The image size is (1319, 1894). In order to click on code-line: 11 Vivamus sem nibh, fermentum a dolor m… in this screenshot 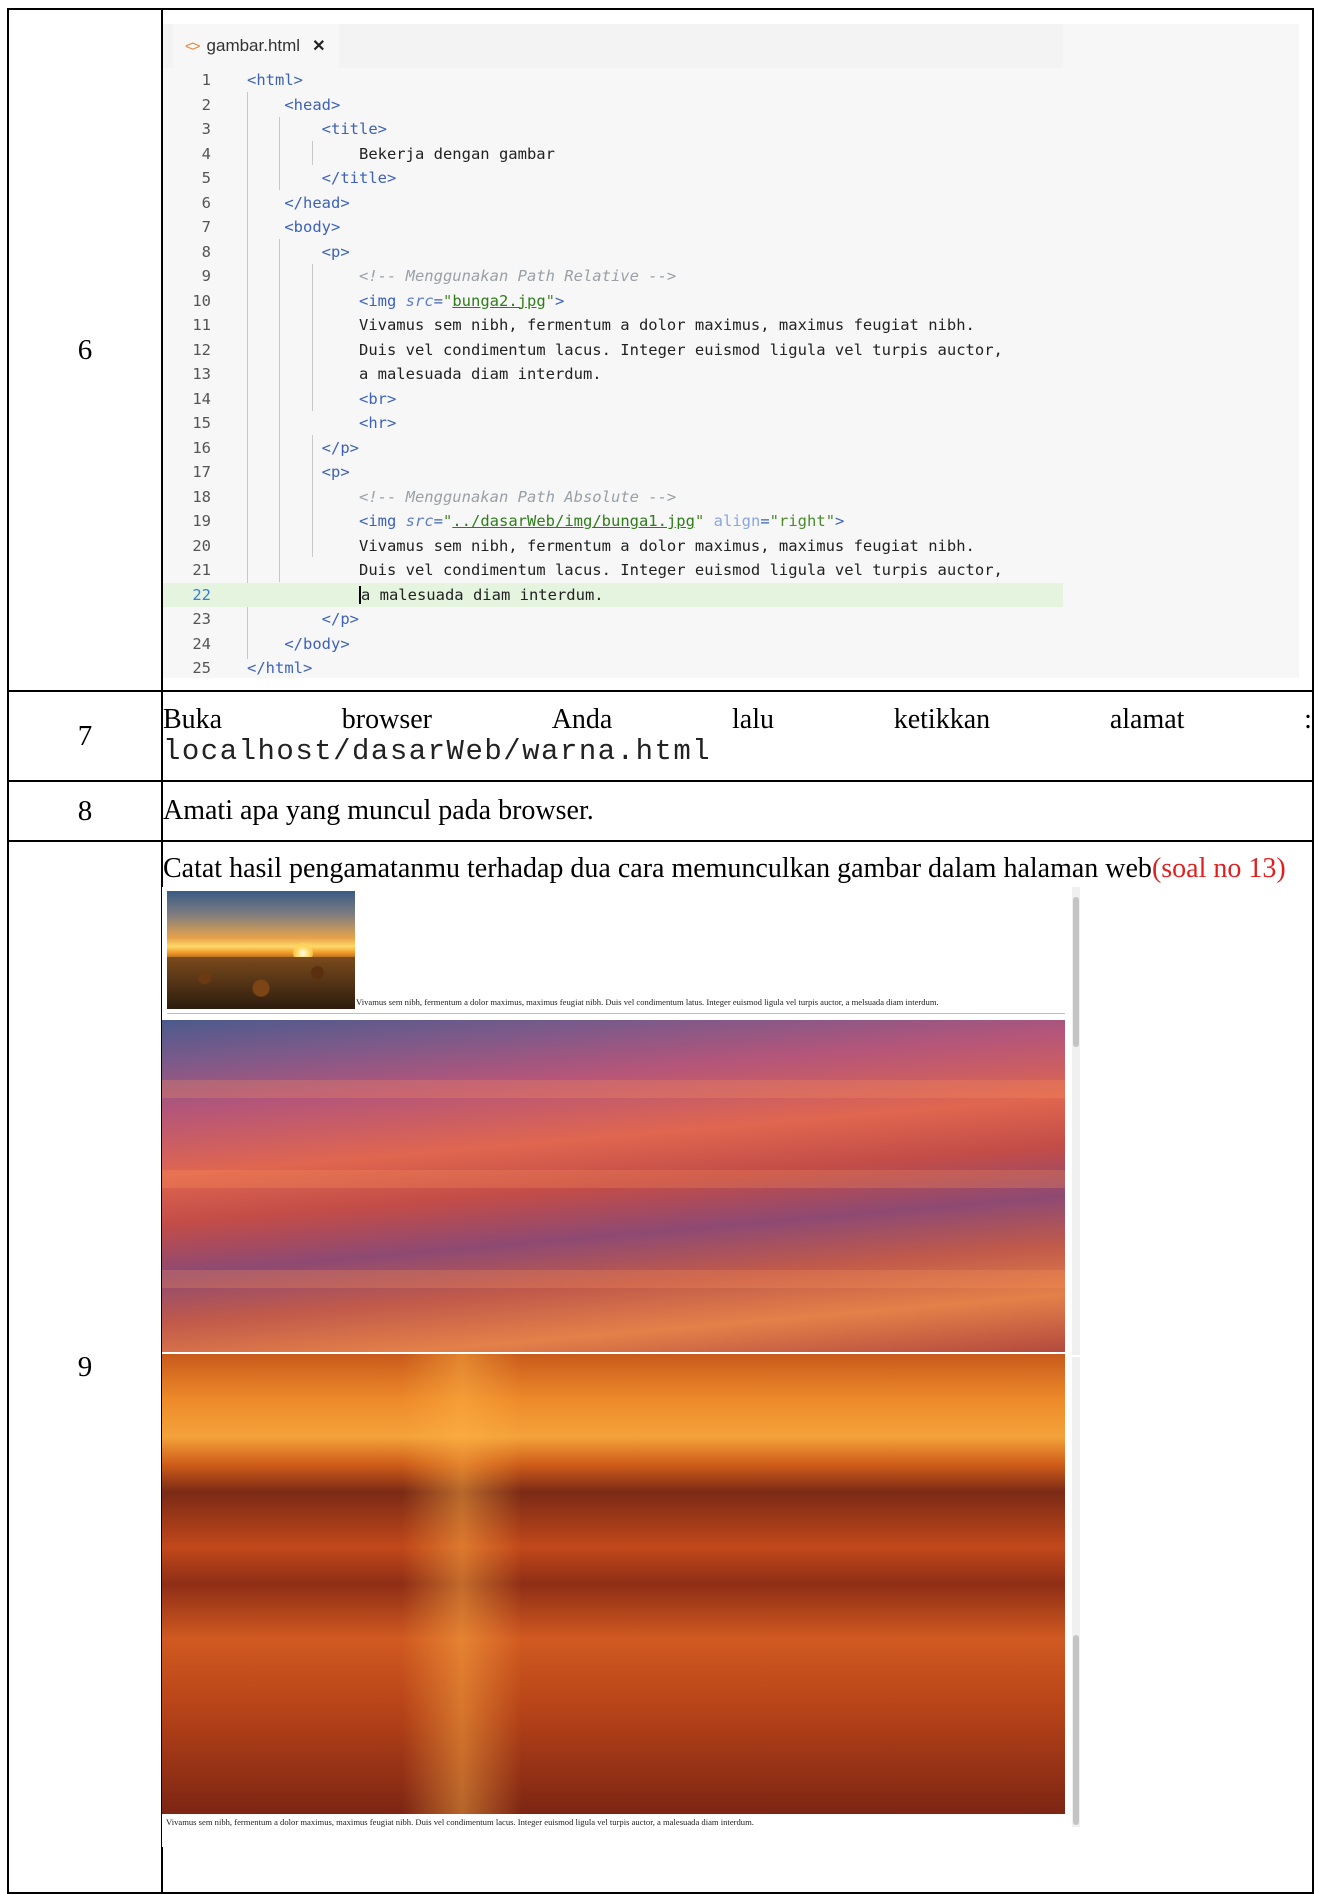, I will do `click(583, 325)`.